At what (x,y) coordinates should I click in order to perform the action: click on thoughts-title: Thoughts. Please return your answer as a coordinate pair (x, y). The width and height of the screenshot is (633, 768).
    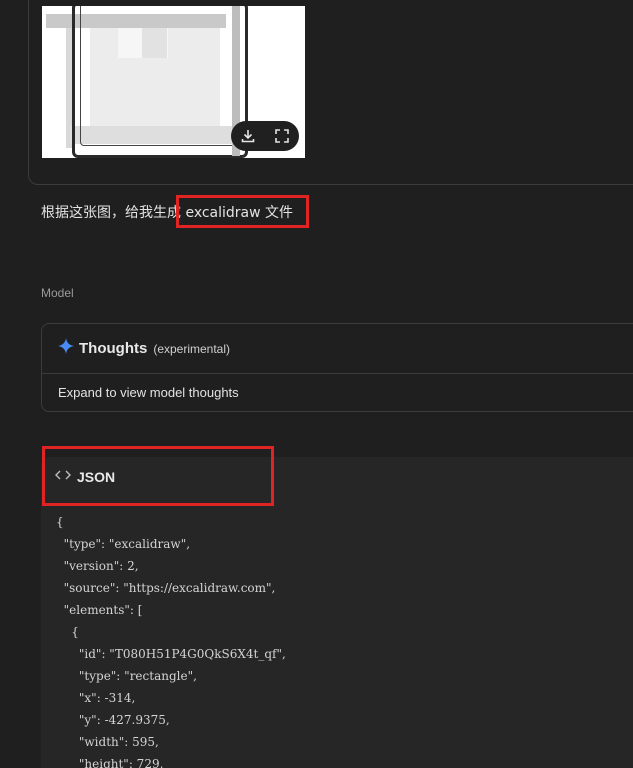
    Looking at the image, I should click on (113, 348).